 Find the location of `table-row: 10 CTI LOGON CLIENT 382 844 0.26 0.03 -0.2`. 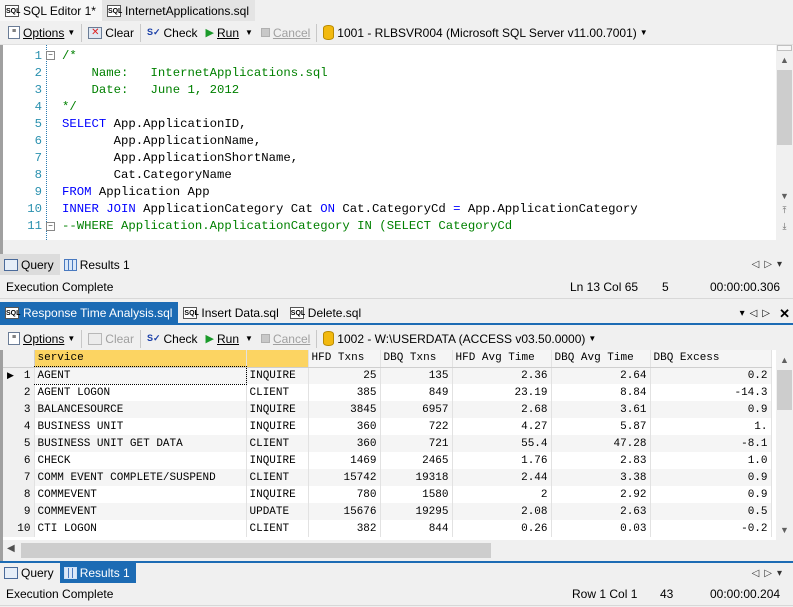

table-row: 10 CTI LOGON CLIENT 382 844 0.26 0.03 -0.2 is located at coordinates (387, 528).